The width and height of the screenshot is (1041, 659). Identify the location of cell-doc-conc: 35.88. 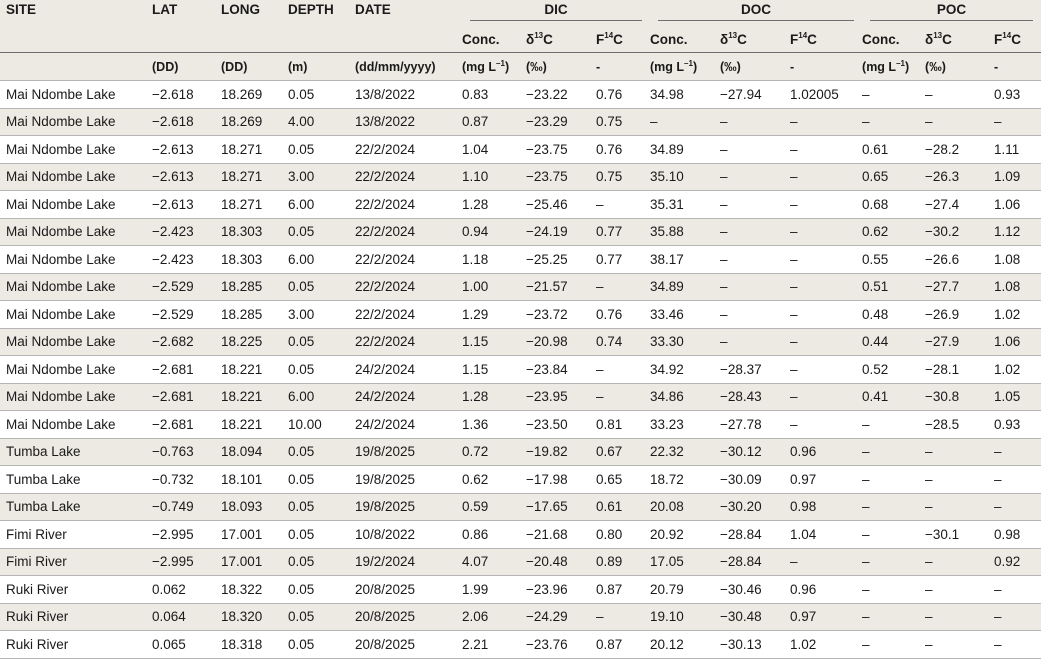
(685, 231).